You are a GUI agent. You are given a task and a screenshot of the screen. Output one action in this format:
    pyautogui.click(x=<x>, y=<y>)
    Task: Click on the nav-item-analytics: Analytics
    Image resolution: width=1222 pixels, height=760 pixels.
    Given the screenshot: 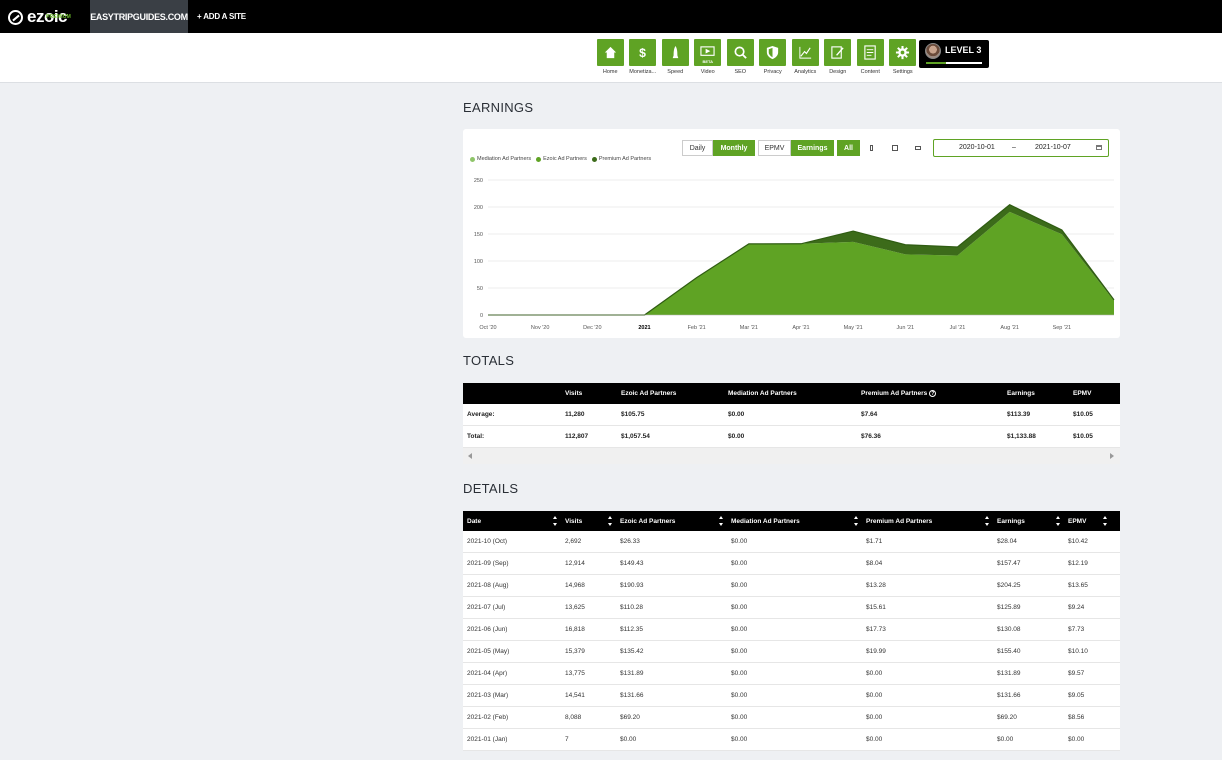 What is the action you would take?
    pyautogui.click(x=805, y=57)
    